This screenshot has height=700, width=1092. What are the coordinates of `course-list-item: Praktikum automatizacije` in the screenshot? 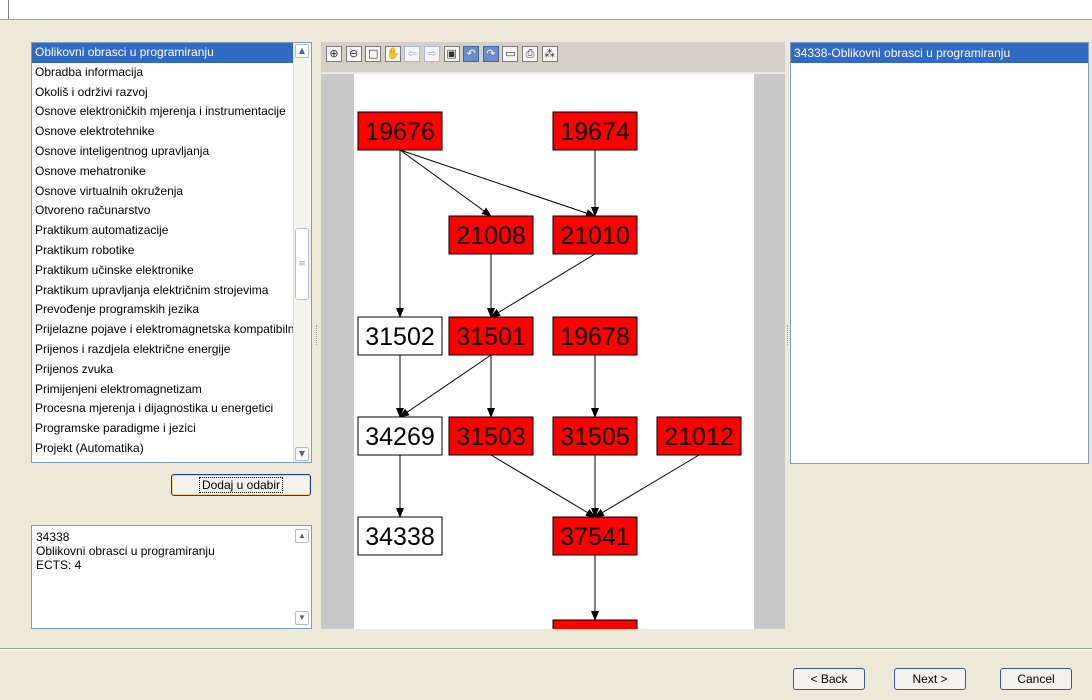 It's located at (163, 231).